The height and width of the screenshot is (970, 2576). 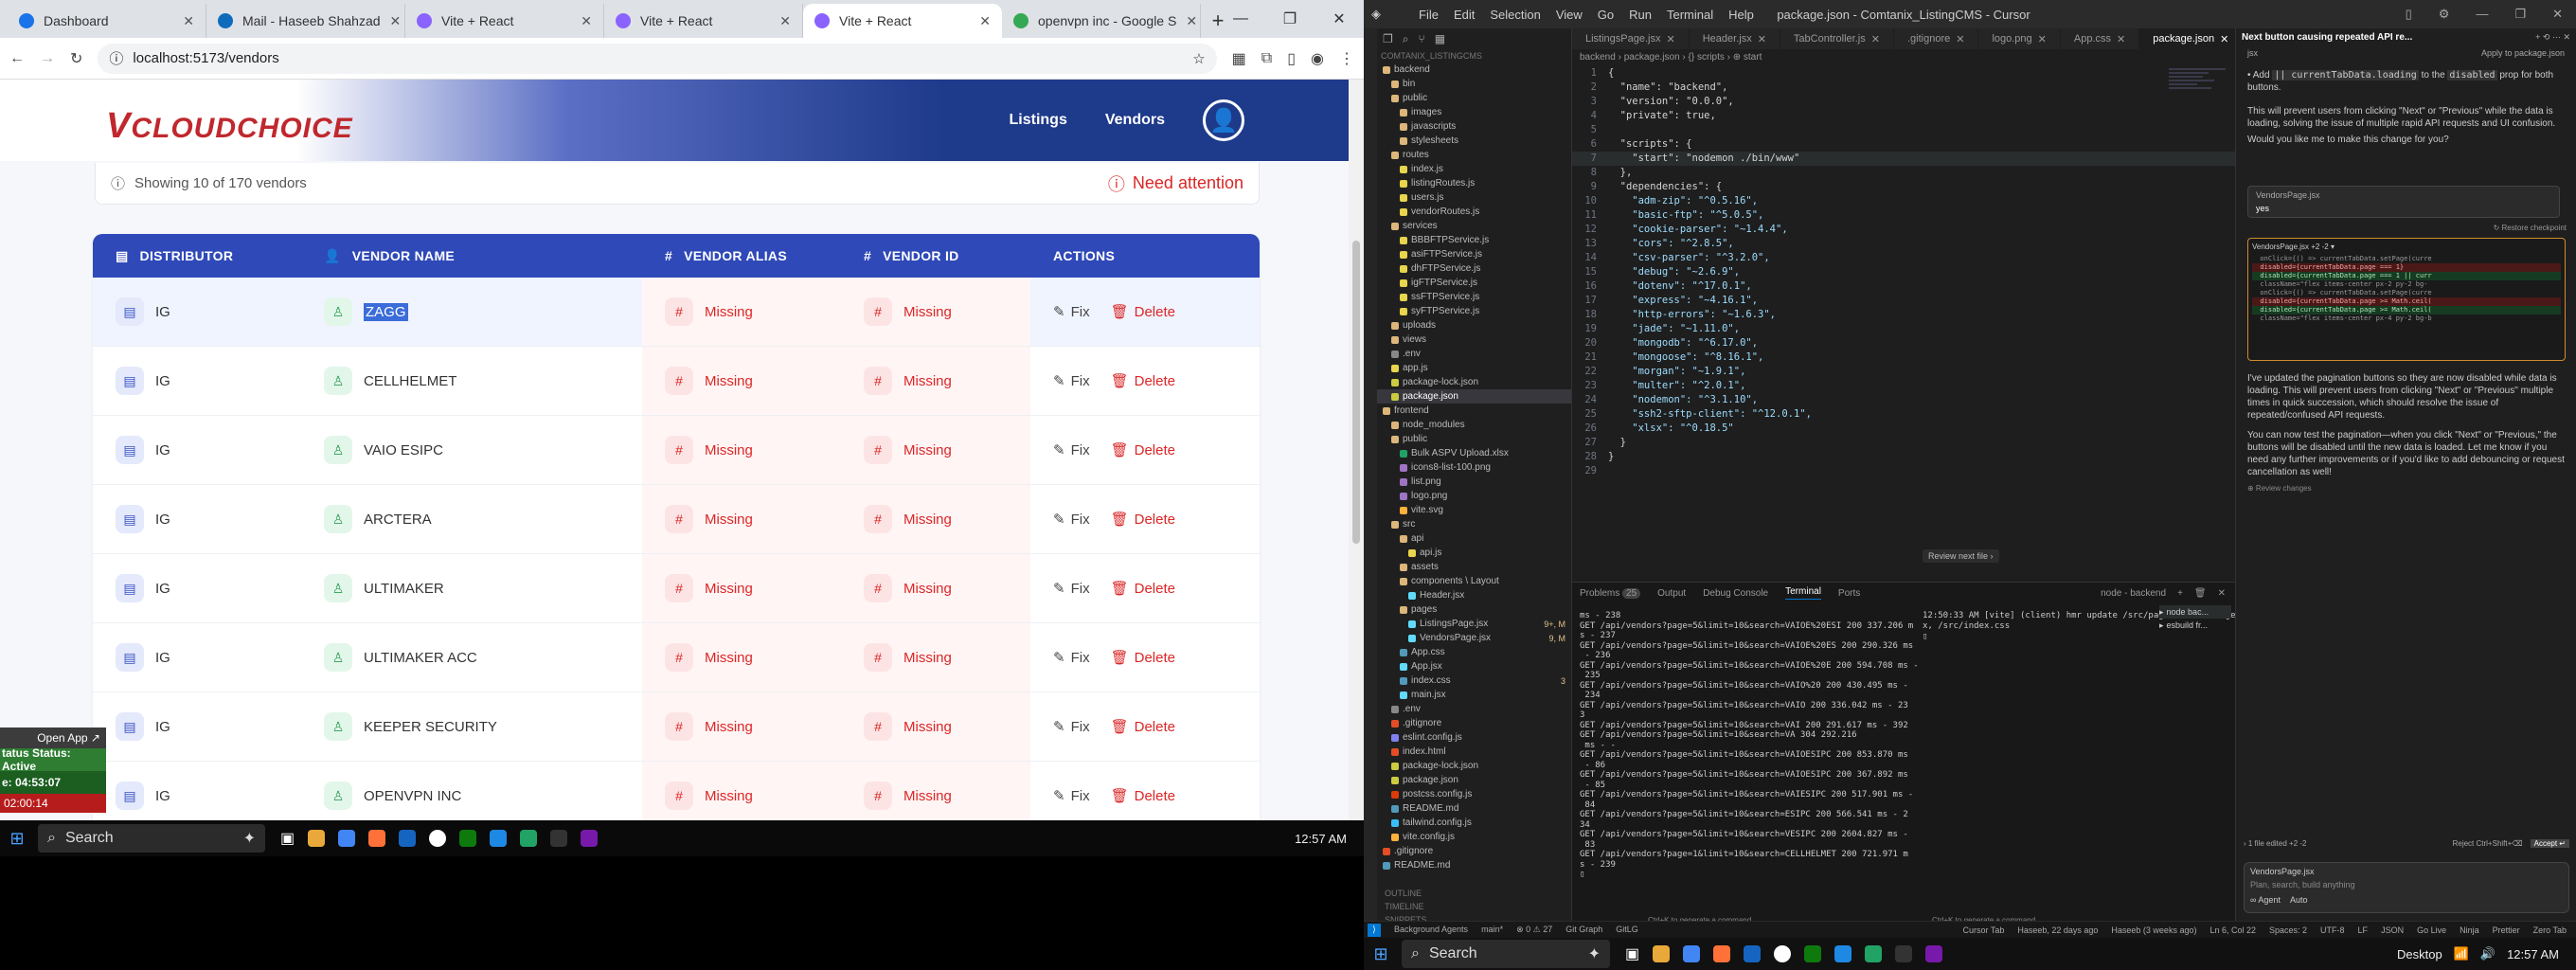 What do you see at coordinates (1640, 15) in the screenshot?
I see `menu-run: Run` at bounding box center [1640, 15].